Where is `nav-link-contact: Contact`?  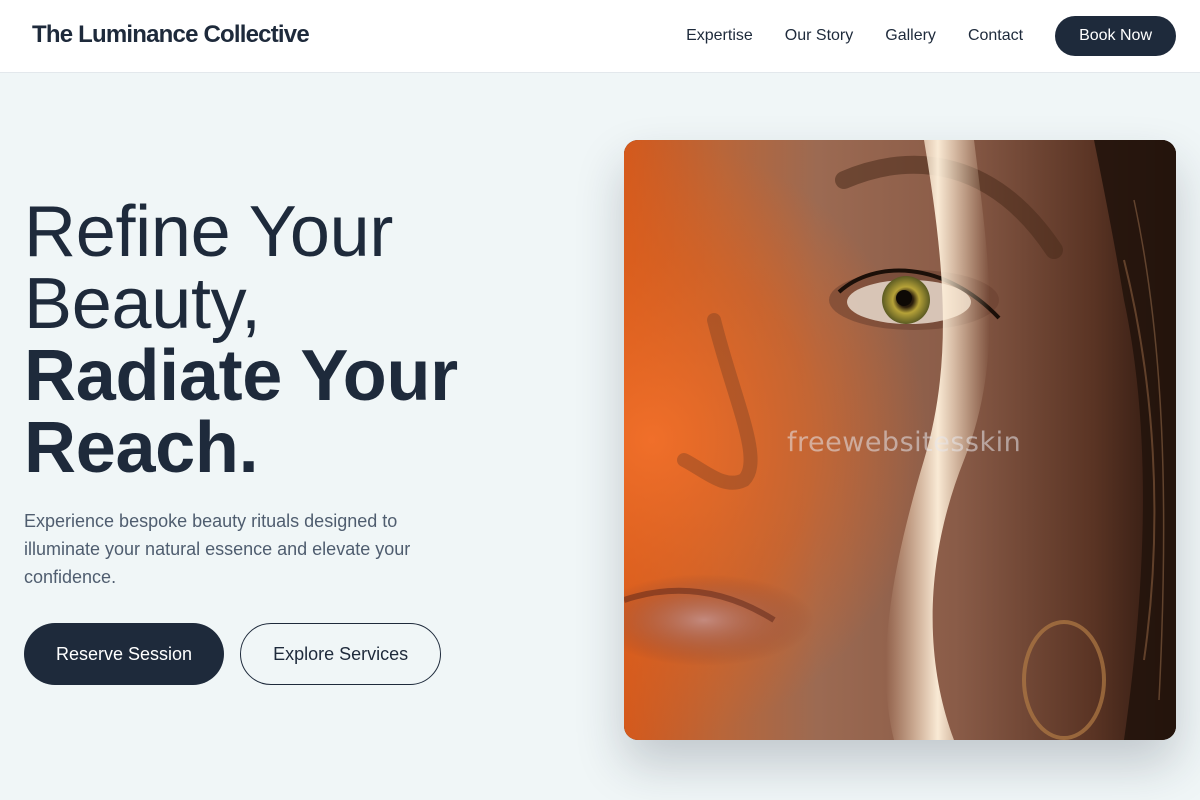
nav-link-contact: Contact is located at coordinates (995, 36).